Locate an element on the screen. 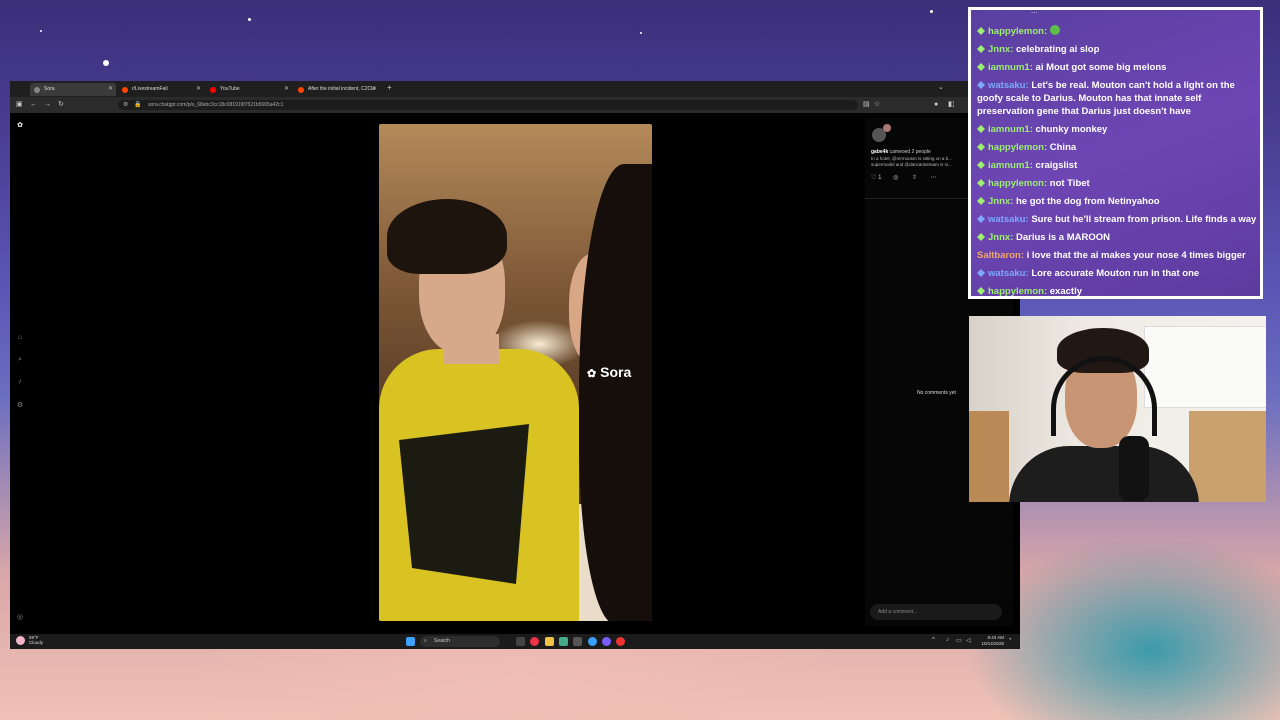 Image resolution: width=1280 pixels, height=720 pixels. sword-badge-icon is located at coordinates (981, 218).